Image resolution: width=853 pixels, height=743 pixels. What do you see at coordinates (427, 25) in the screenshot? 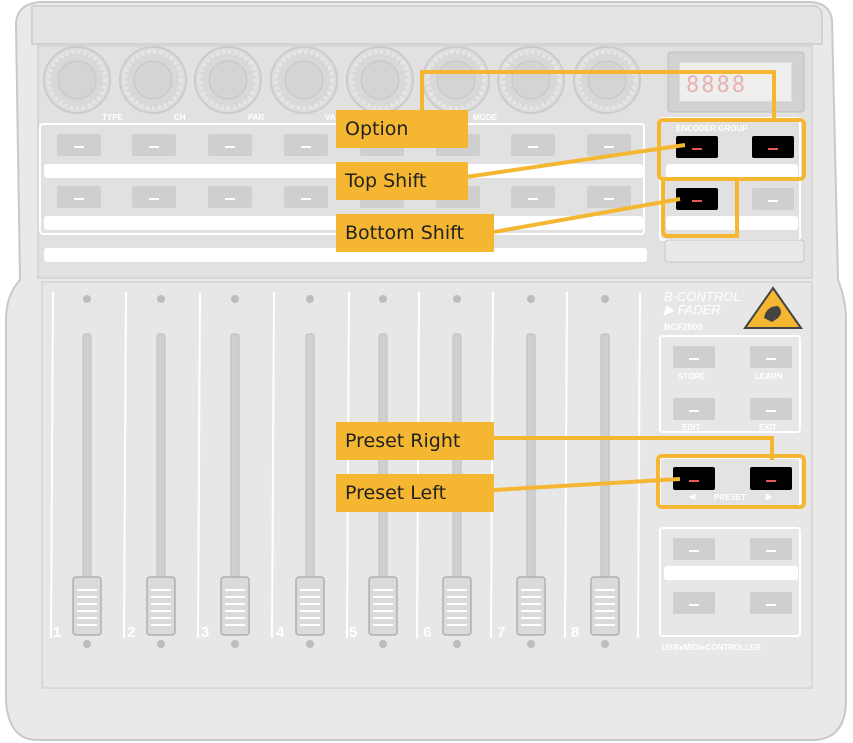
I see `device-top-lip` at bounding box center [427, 25].